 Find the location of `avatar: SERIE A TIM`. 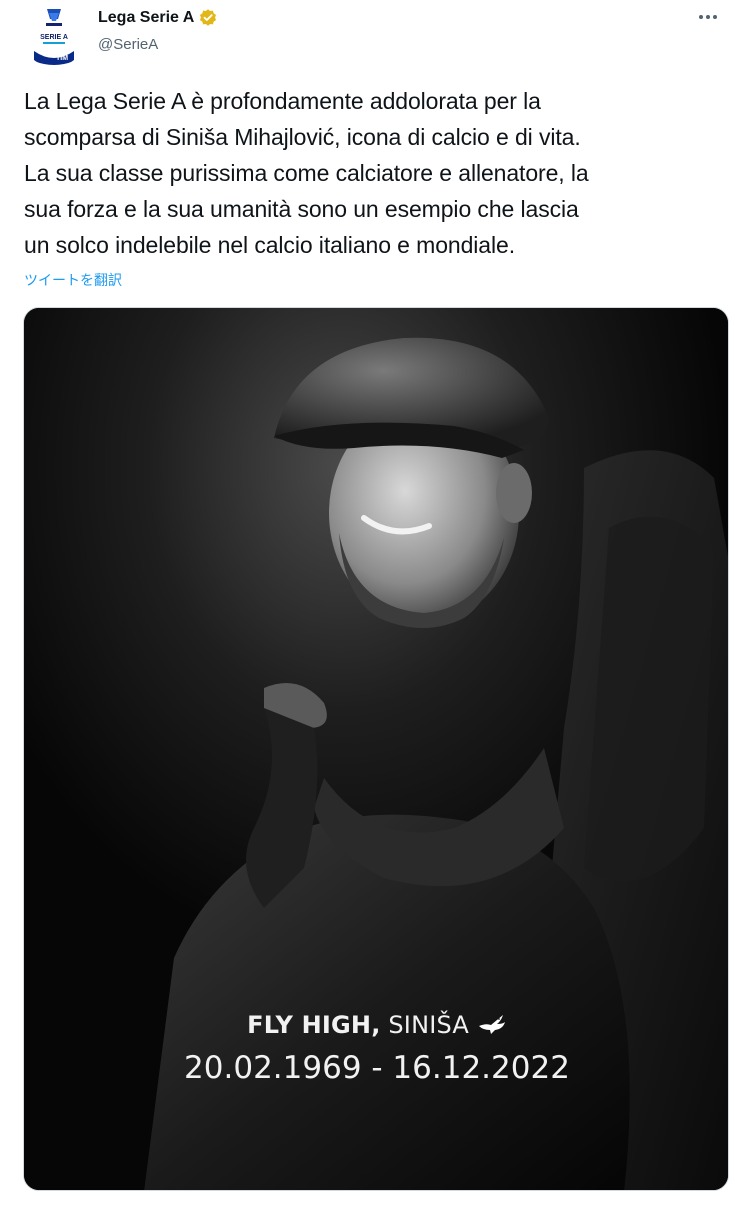

avatar: SERIE A TIM is located at coordinates (54, 35).